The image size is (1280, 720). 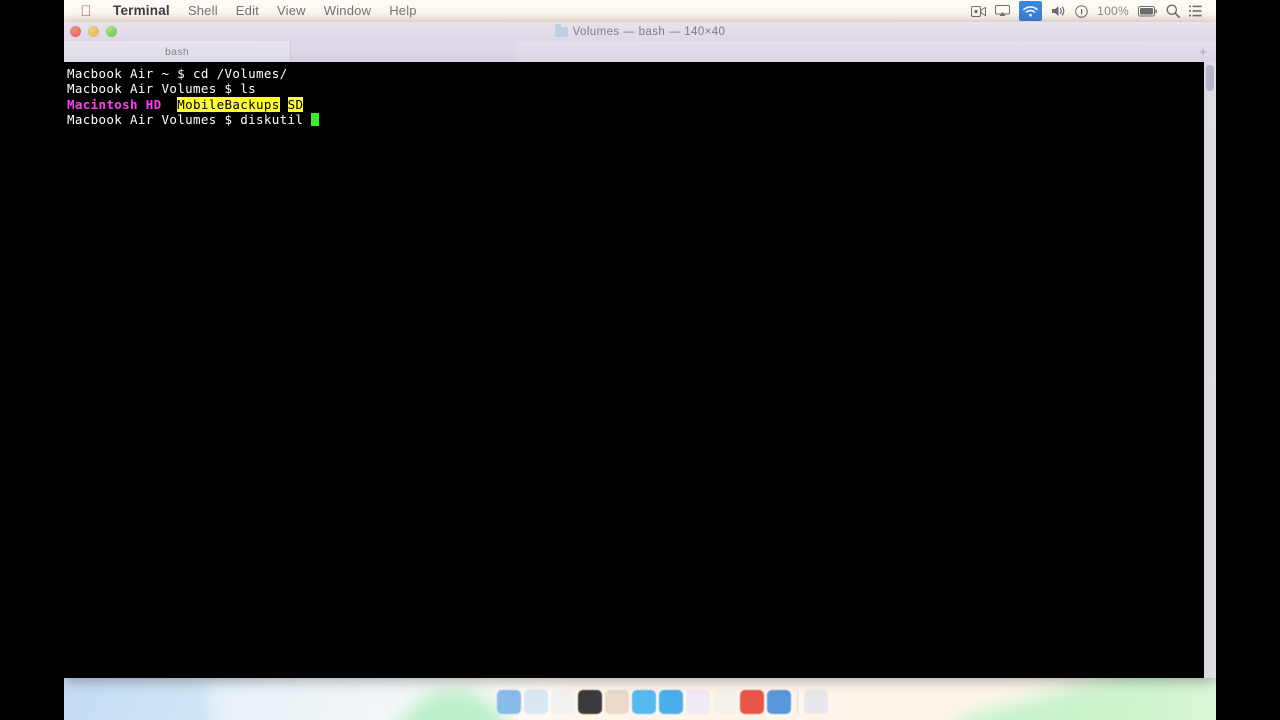 I want to click on terminal-text-segment: SD, so click(x=295, y=104).